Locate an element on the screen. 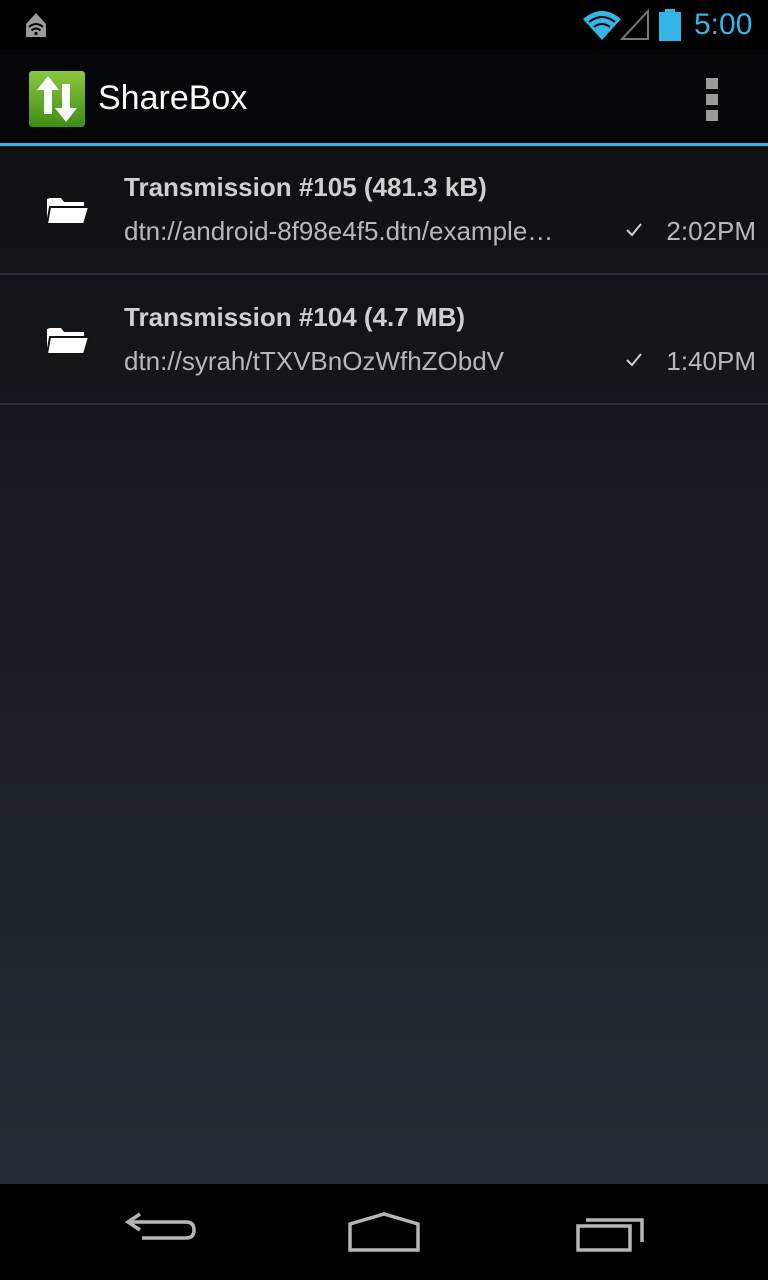  recents-button is located at coordinates (610, 1232).